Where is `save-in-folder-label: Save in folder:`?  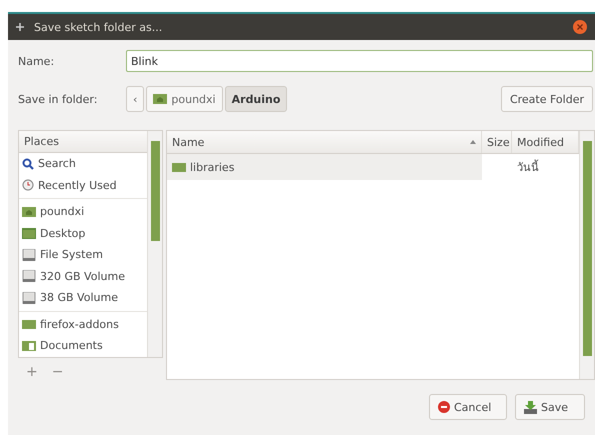
save-in-folder-label: Save in folder: is located at coordinates (58, 99).